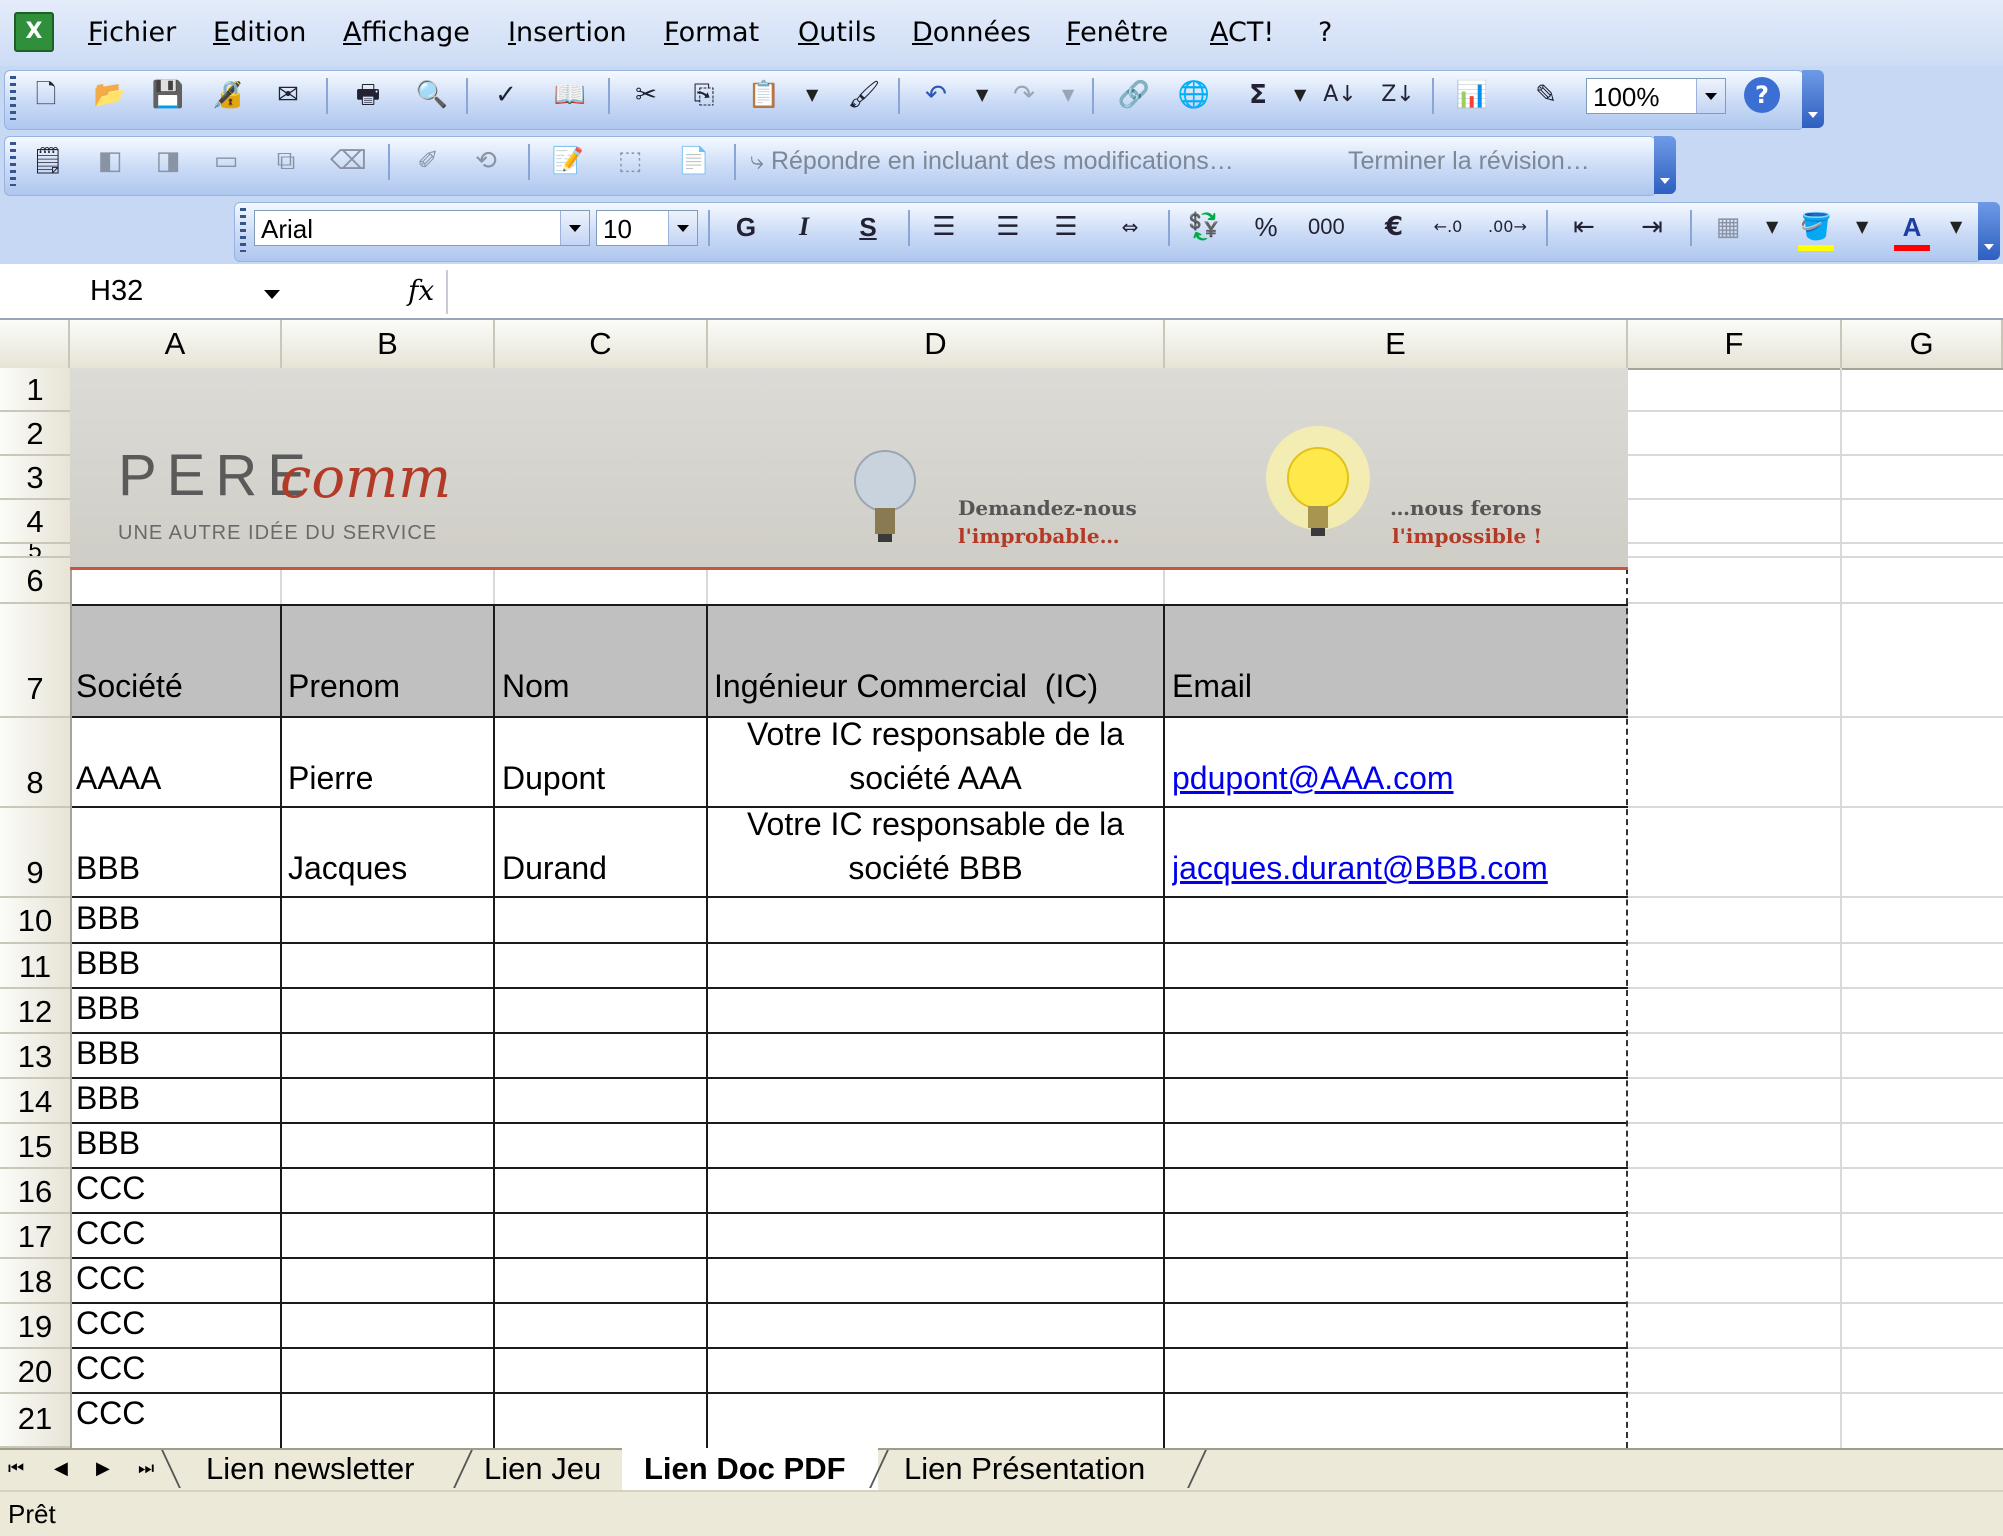 This screenshot has height=1536, width=2003. Describe the element at coordinates (1394, 227) in the screenshot. I see `euro-style-button: €` at that location.